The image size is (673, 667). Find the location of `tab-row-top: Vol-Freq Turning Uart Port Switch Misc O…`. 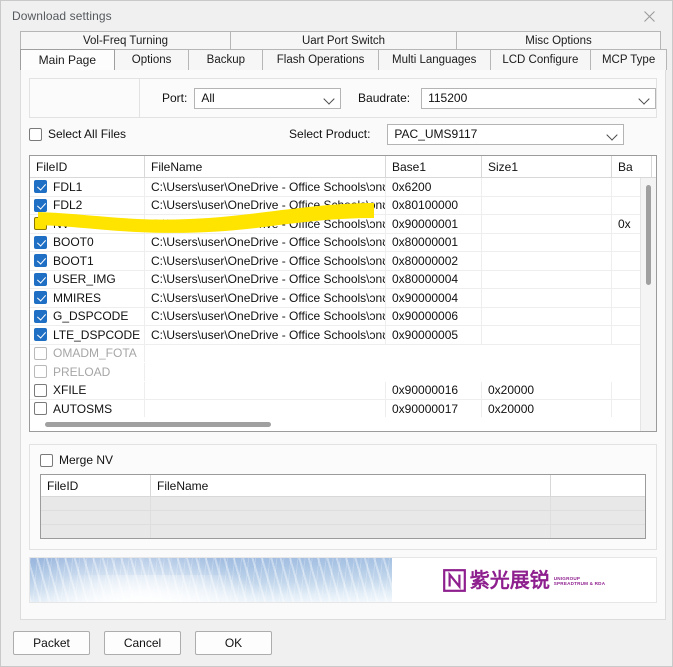

tab-row-top: Vol-Freq Turning Uart Port Switch Misc O… is located at coordinates (343, 40).